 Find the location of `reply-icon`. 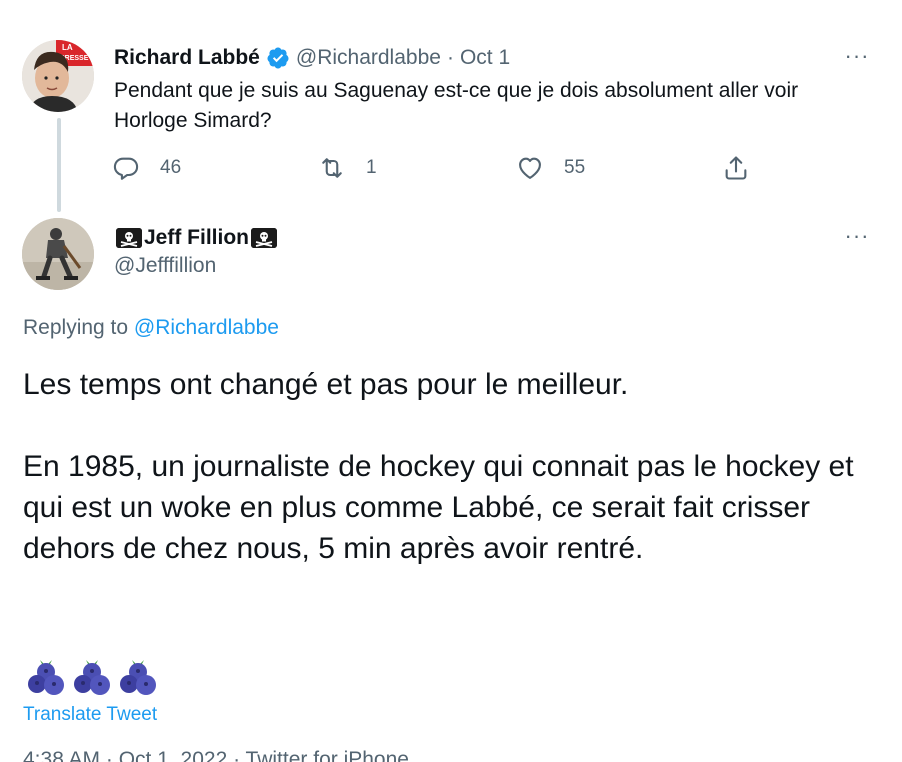

reply-icon is located at coordinates (126, 168).